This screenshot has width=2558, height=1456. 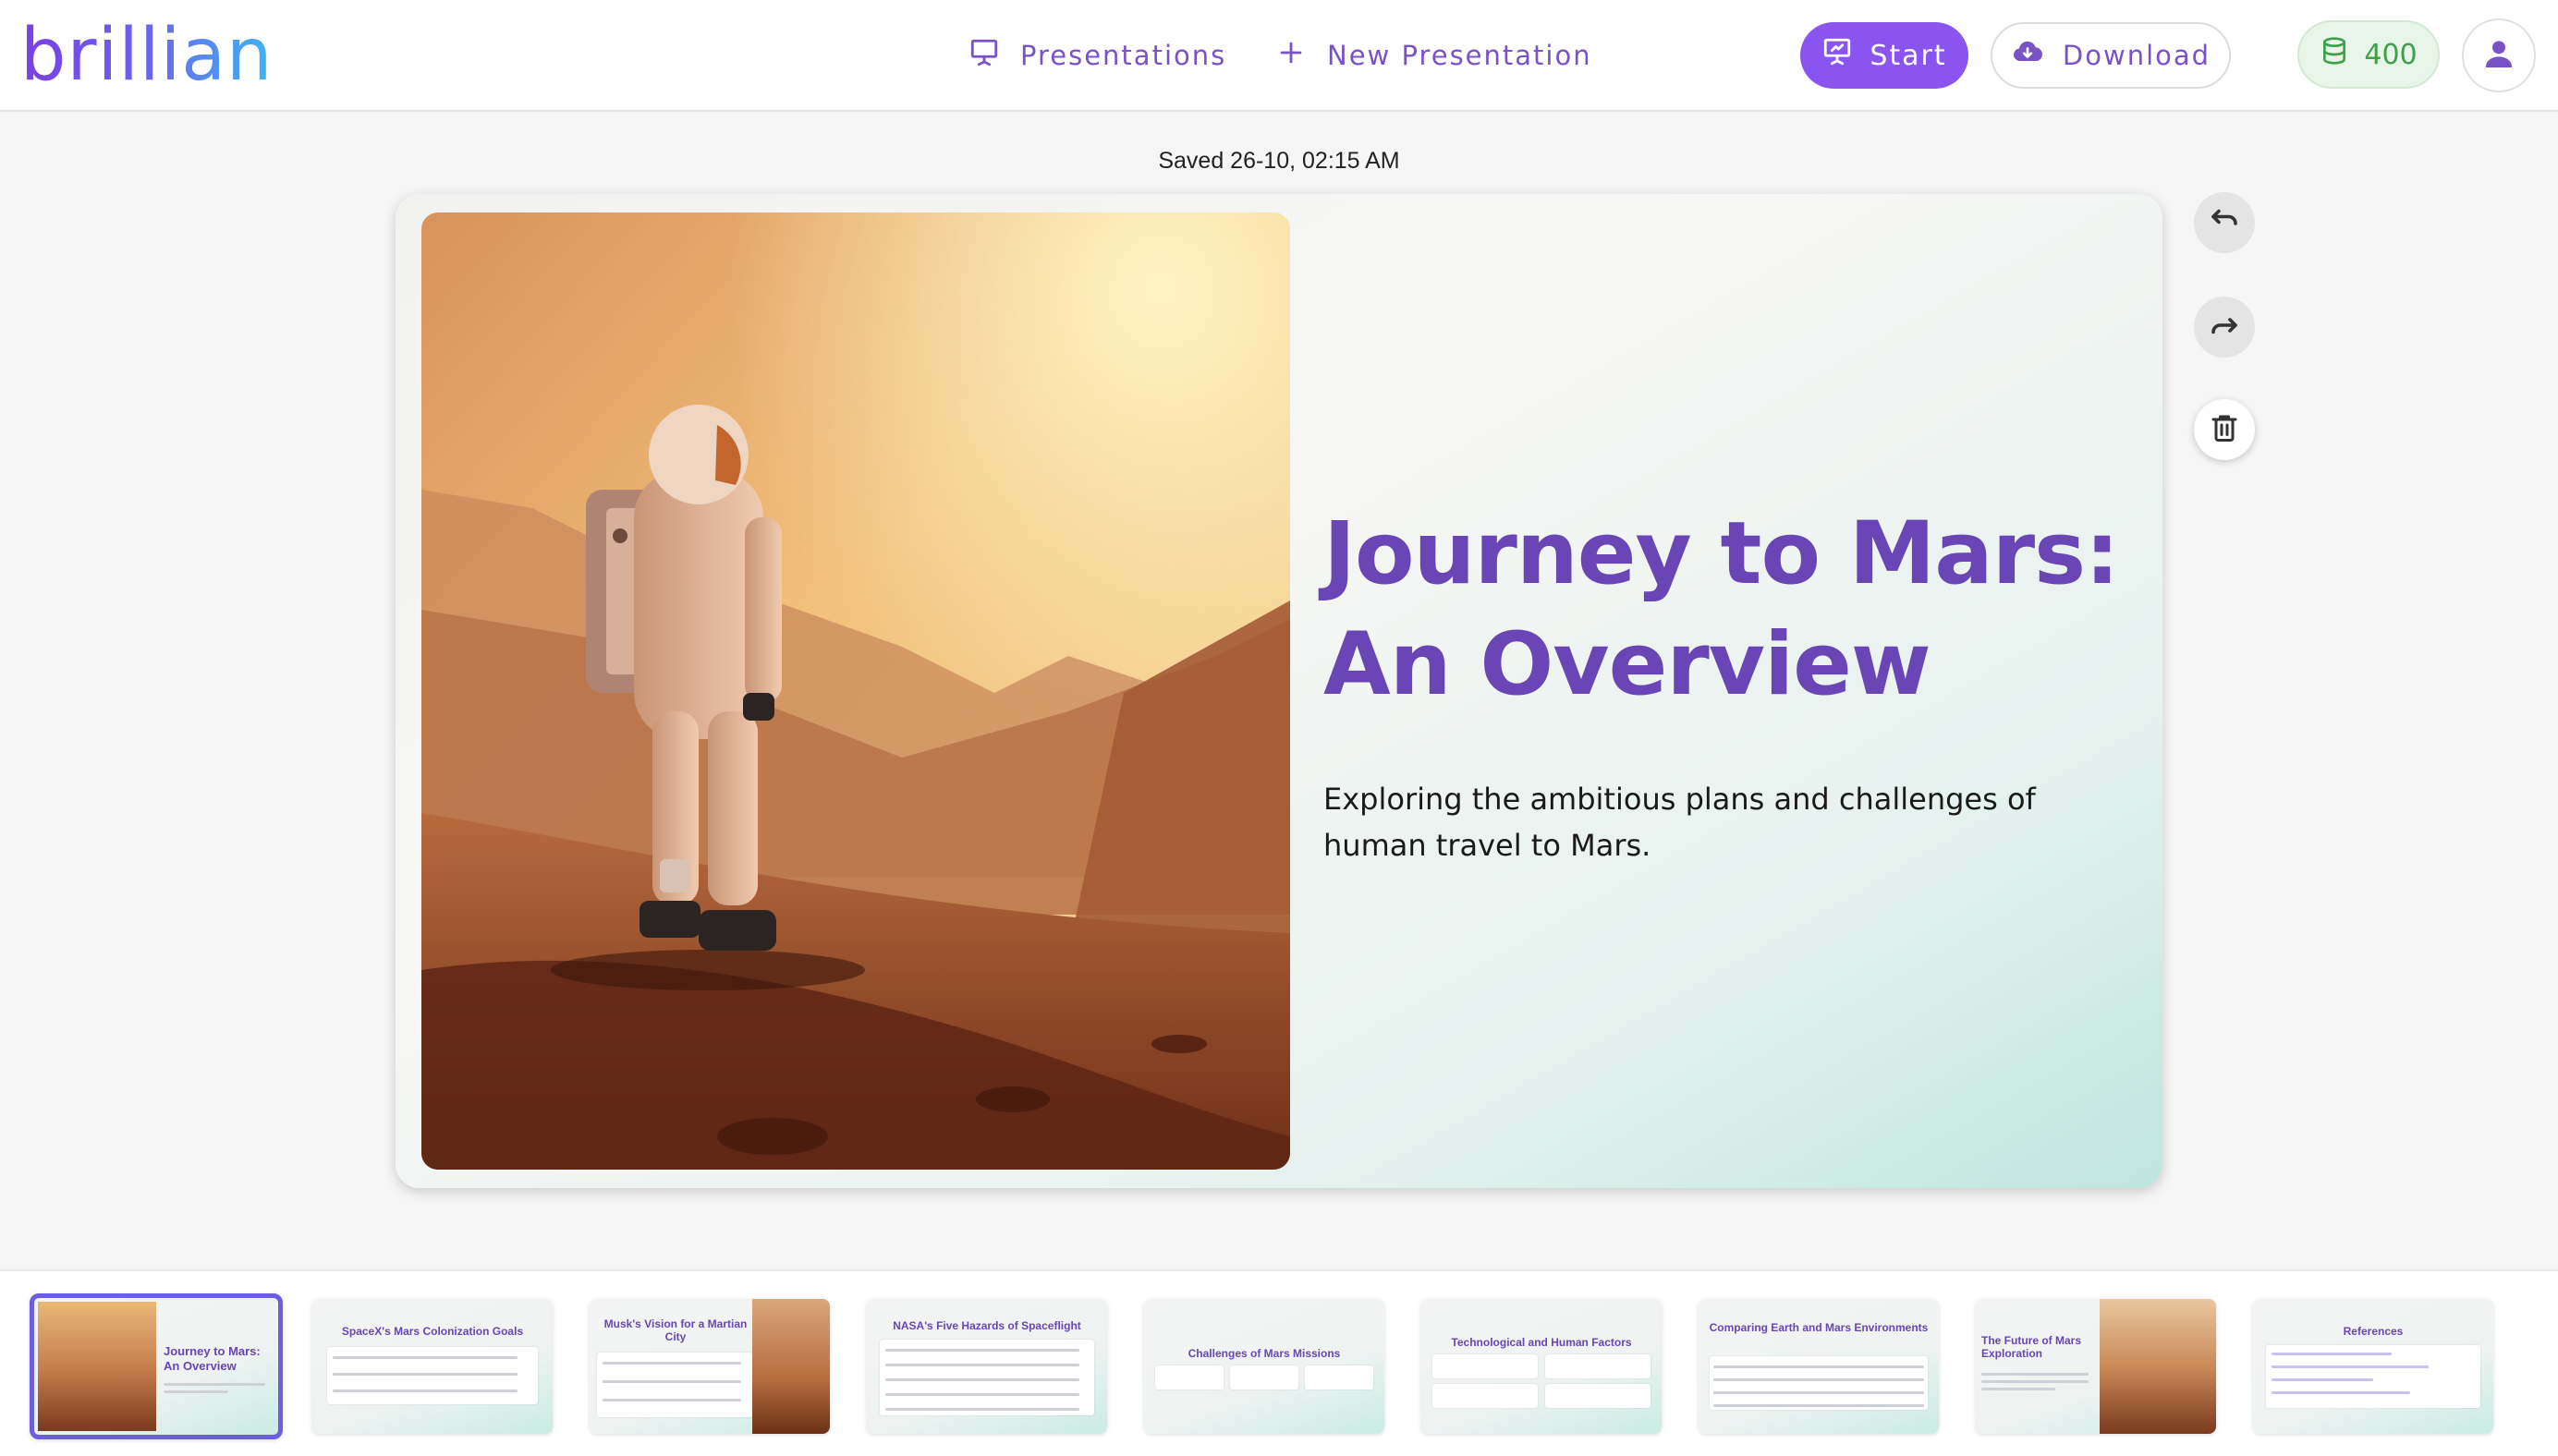 I want to click on credits-count: 400, so click(x=2391, y=54).